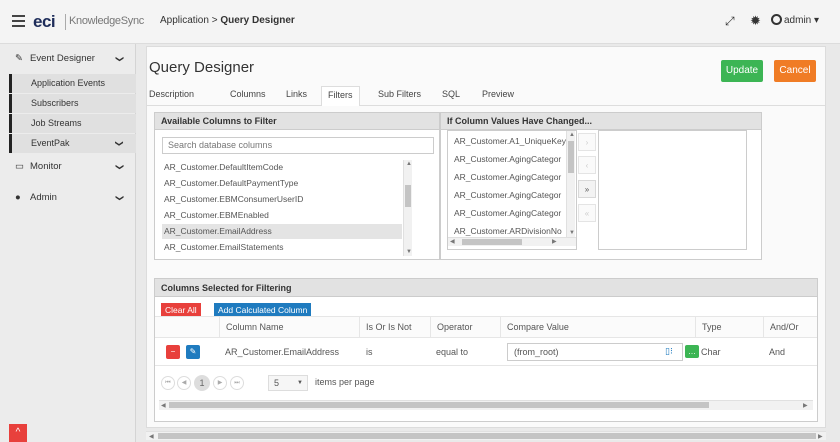 The width and height of the screenshot is (840, 442). I want to click on list-item: AR_Customer.EBMEnabled, so click(282, 215).